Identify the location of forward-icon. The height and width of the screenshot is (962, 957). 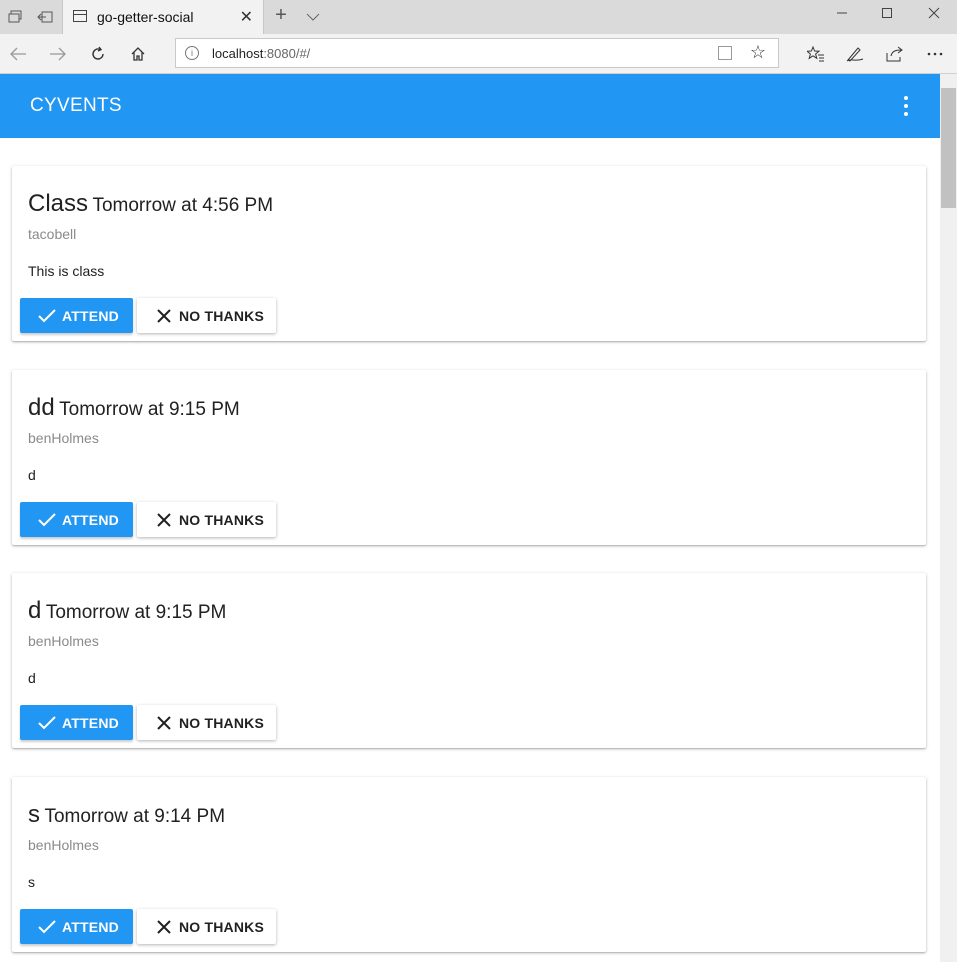
(58, 54).